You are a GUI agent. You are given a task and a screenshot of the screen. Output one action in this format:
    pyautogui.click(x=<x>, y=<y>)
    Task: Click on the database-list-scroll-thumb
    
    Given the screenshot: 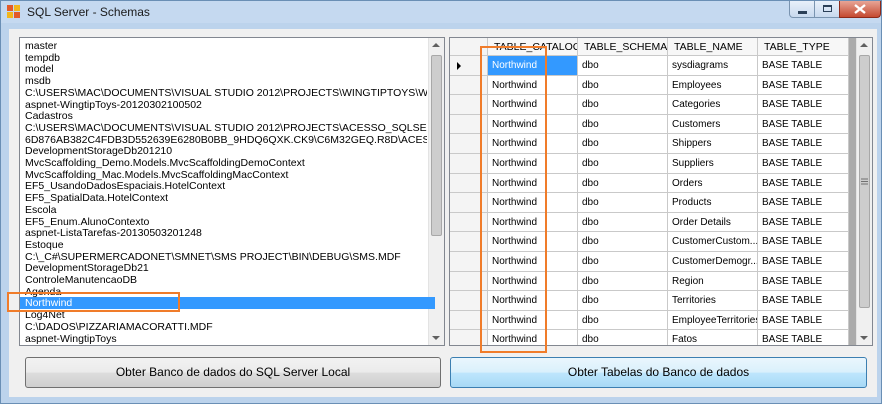 What is the action you would take?
    pyautogui.click(x=436, y=145)
    